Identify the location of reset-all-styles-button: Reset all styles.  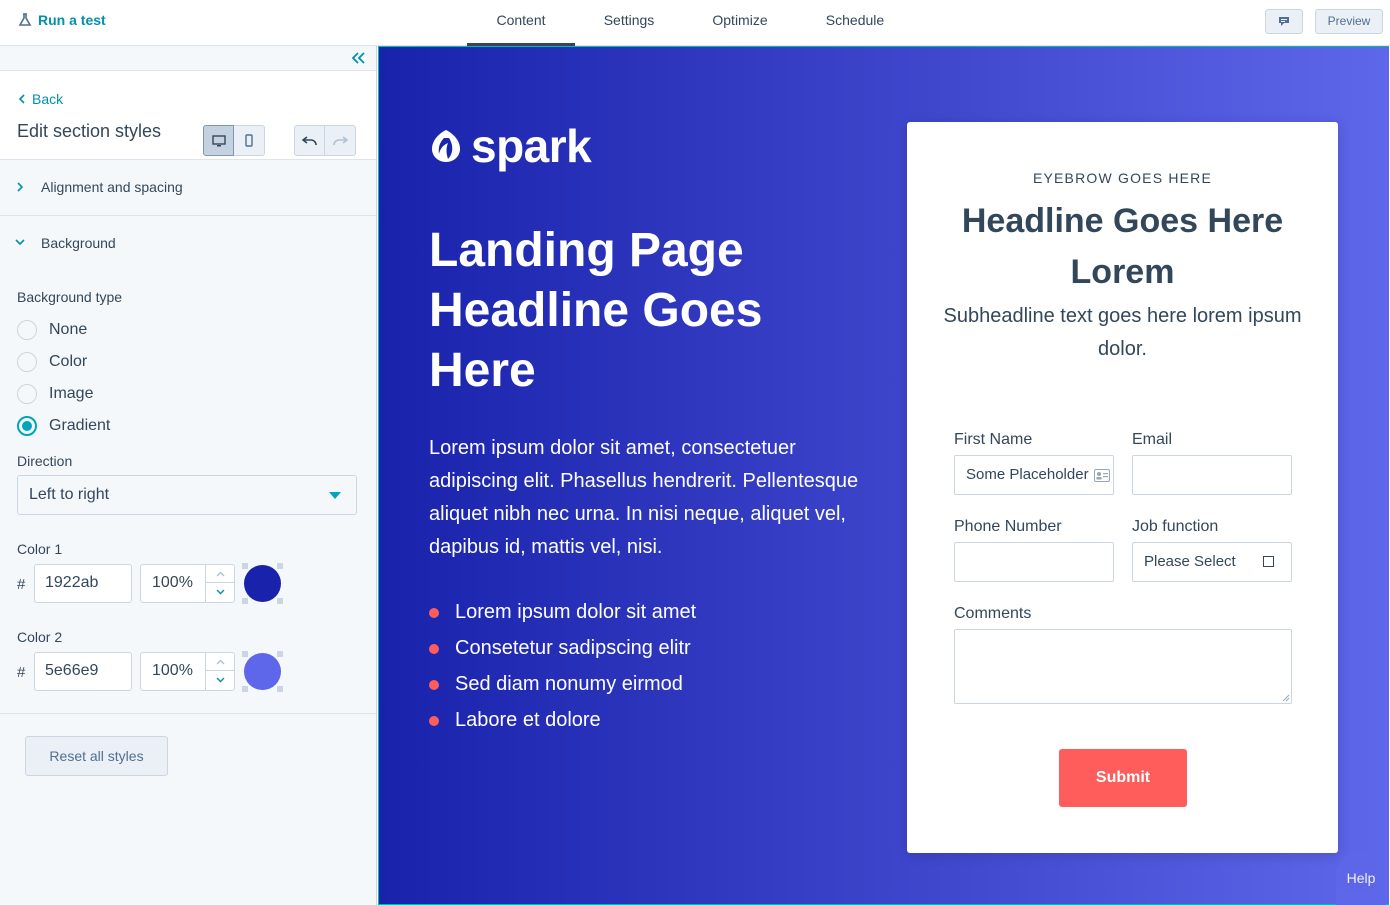
(96, 756).